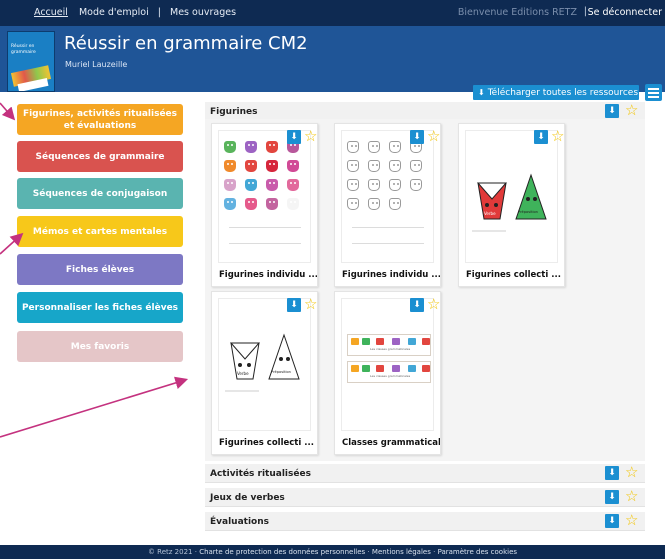  What do you see at coordinates (247, 498) in the screenshot?
I see `section-title: Jeux de verbes` at bounding box center [247, 498].